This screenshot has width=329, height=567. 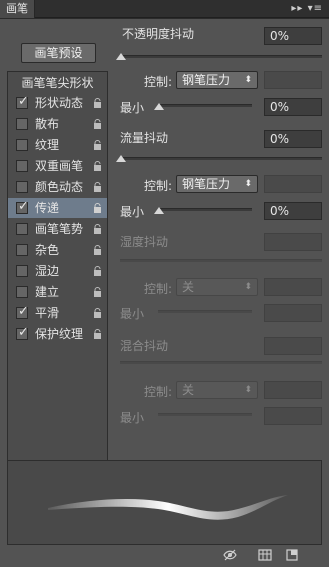 What do you see at coordinates (47, 313) in the screenshot?
I see `list-item-label: 平滑` at bounding box center [47, 313].